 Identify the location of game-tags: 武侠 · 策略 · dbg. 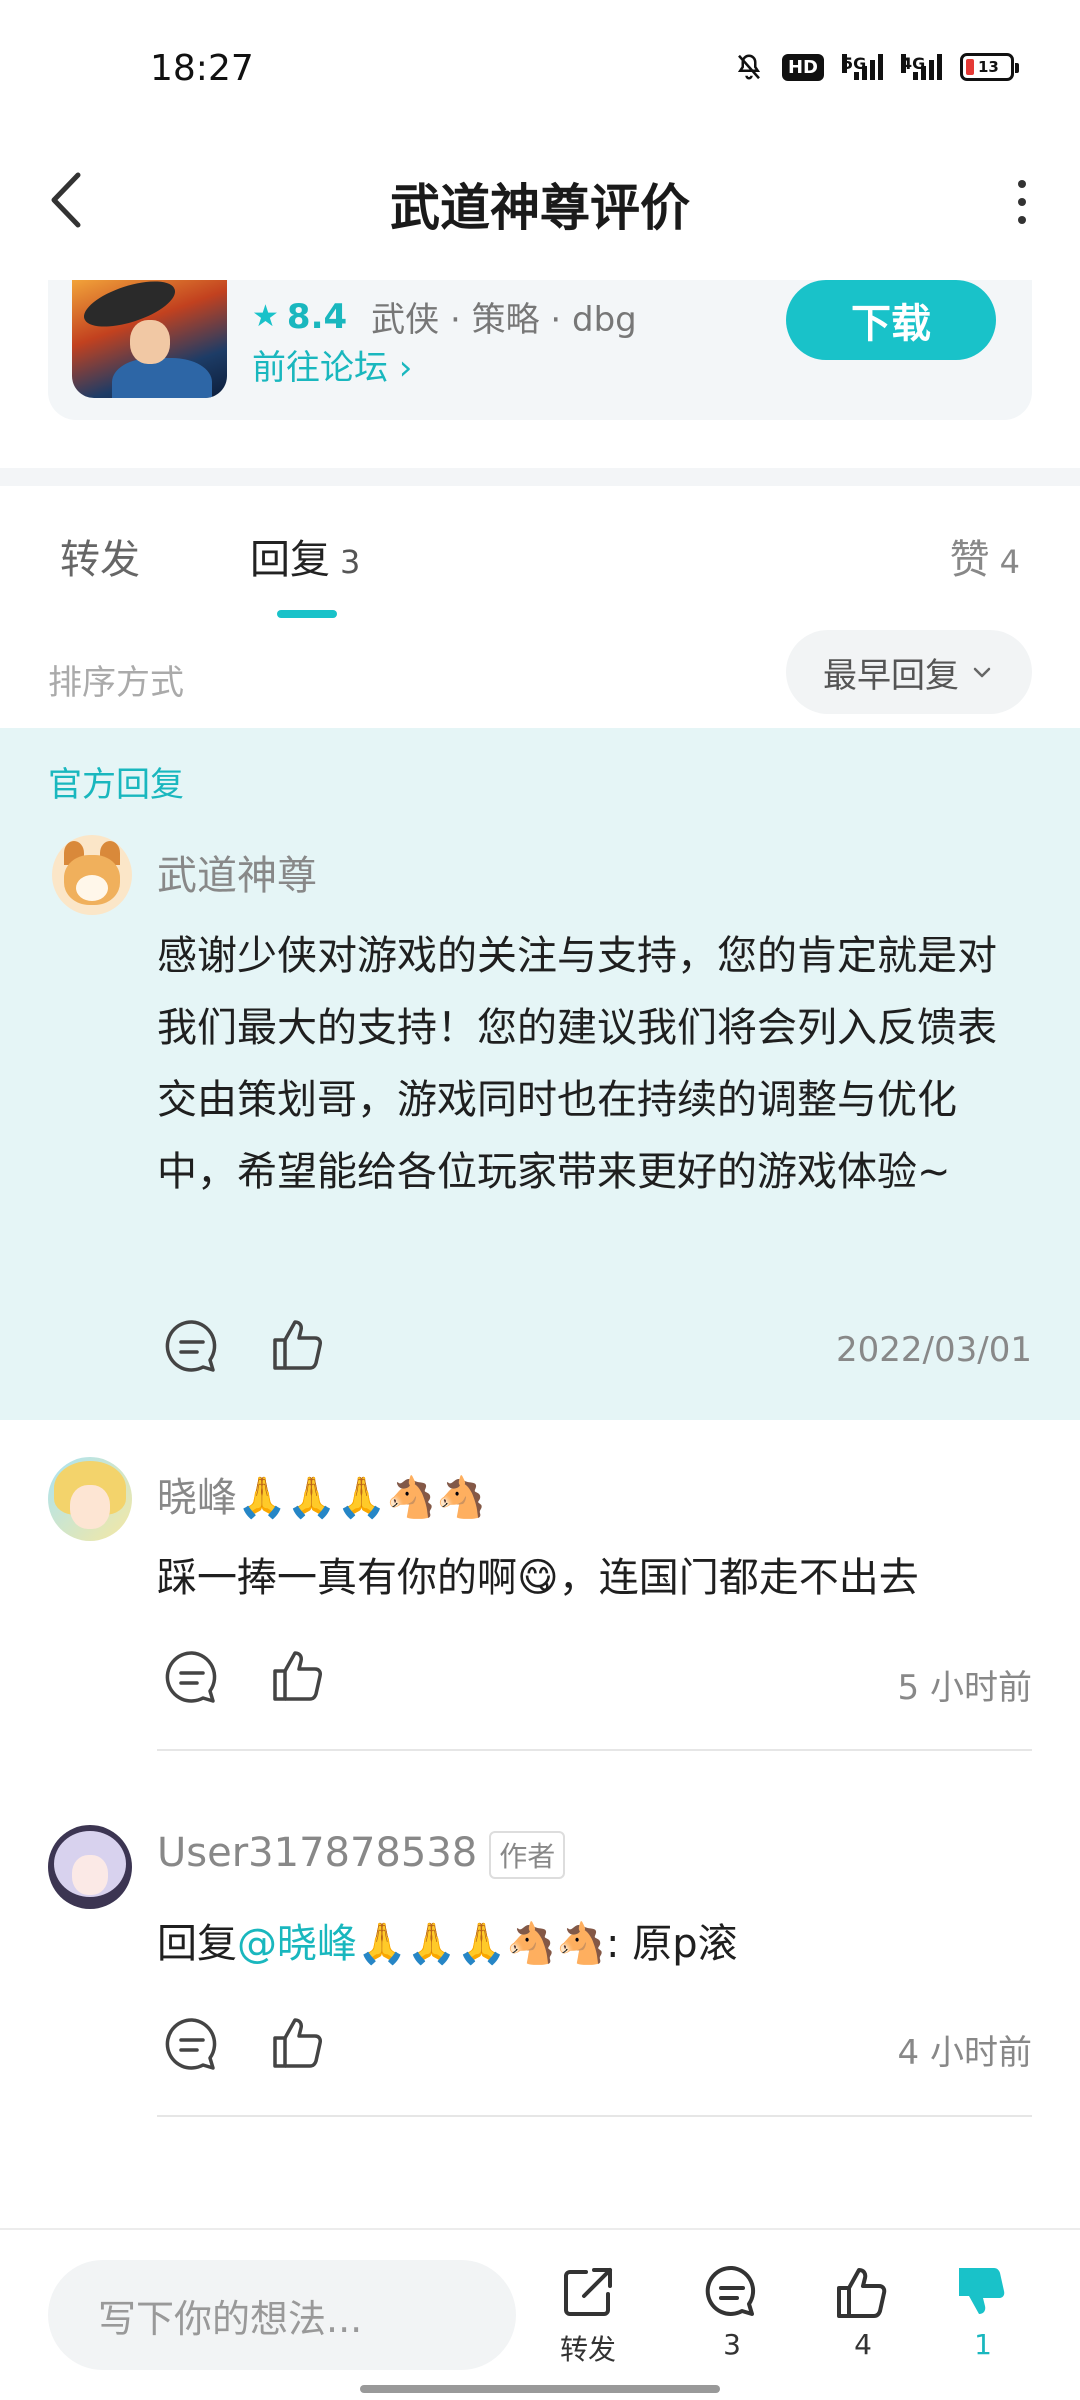
(504, 320).